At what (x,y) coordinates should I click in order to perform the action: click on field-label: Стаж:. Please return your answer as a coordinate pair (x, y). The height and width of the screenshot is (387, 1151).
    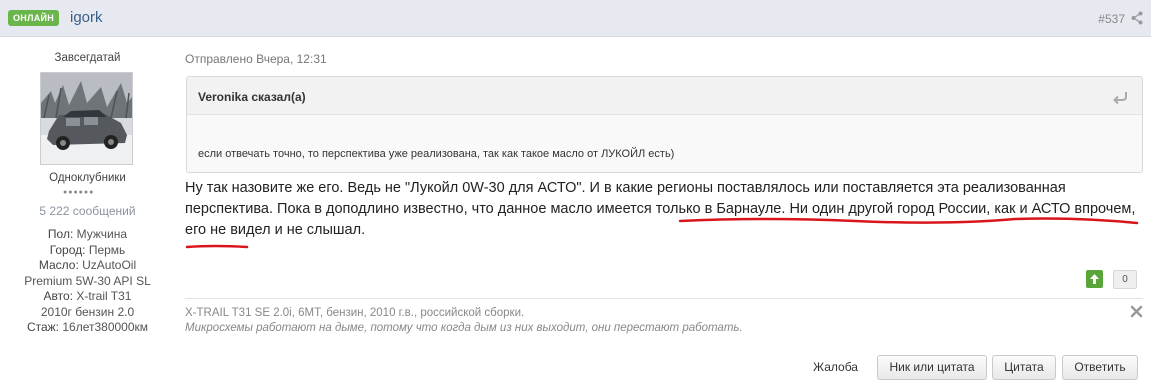
    Looking at the image, I should click on (43, 327).